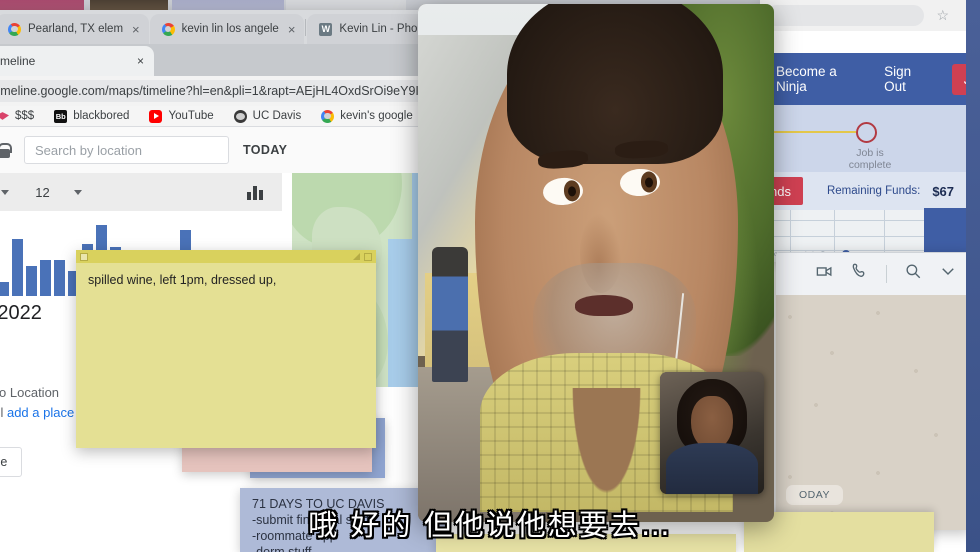 This screenshot has height=552, width=980. What do you see at coordinates (866, 132) in the screenshot?
I see `progress-step-icon` at bounding box center [866, 132].